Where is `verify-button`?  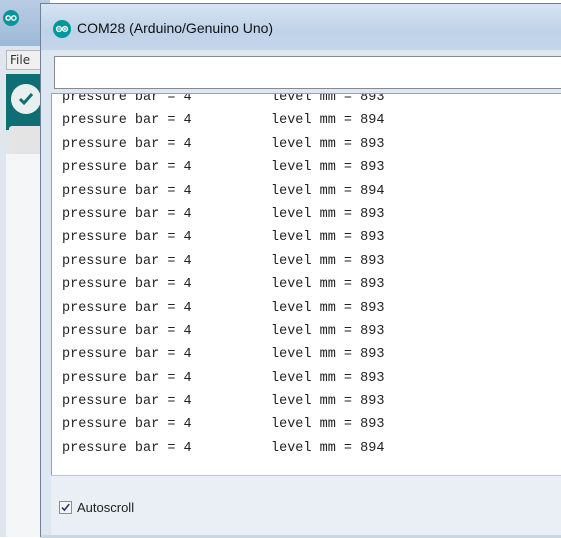 verify-button is located at coordinates (26, 99).